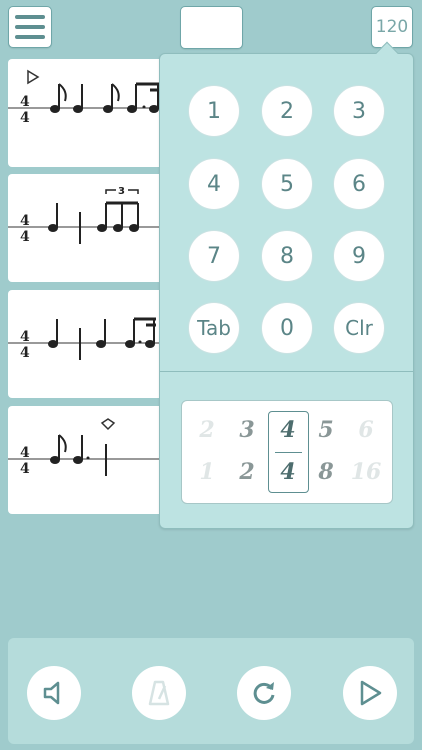 Image resolution: width=422 pixels, height=750 pixels. Describe the element at coordinates (326, 472) in the screenshot. I see `ts-denominator: 8` at that location.